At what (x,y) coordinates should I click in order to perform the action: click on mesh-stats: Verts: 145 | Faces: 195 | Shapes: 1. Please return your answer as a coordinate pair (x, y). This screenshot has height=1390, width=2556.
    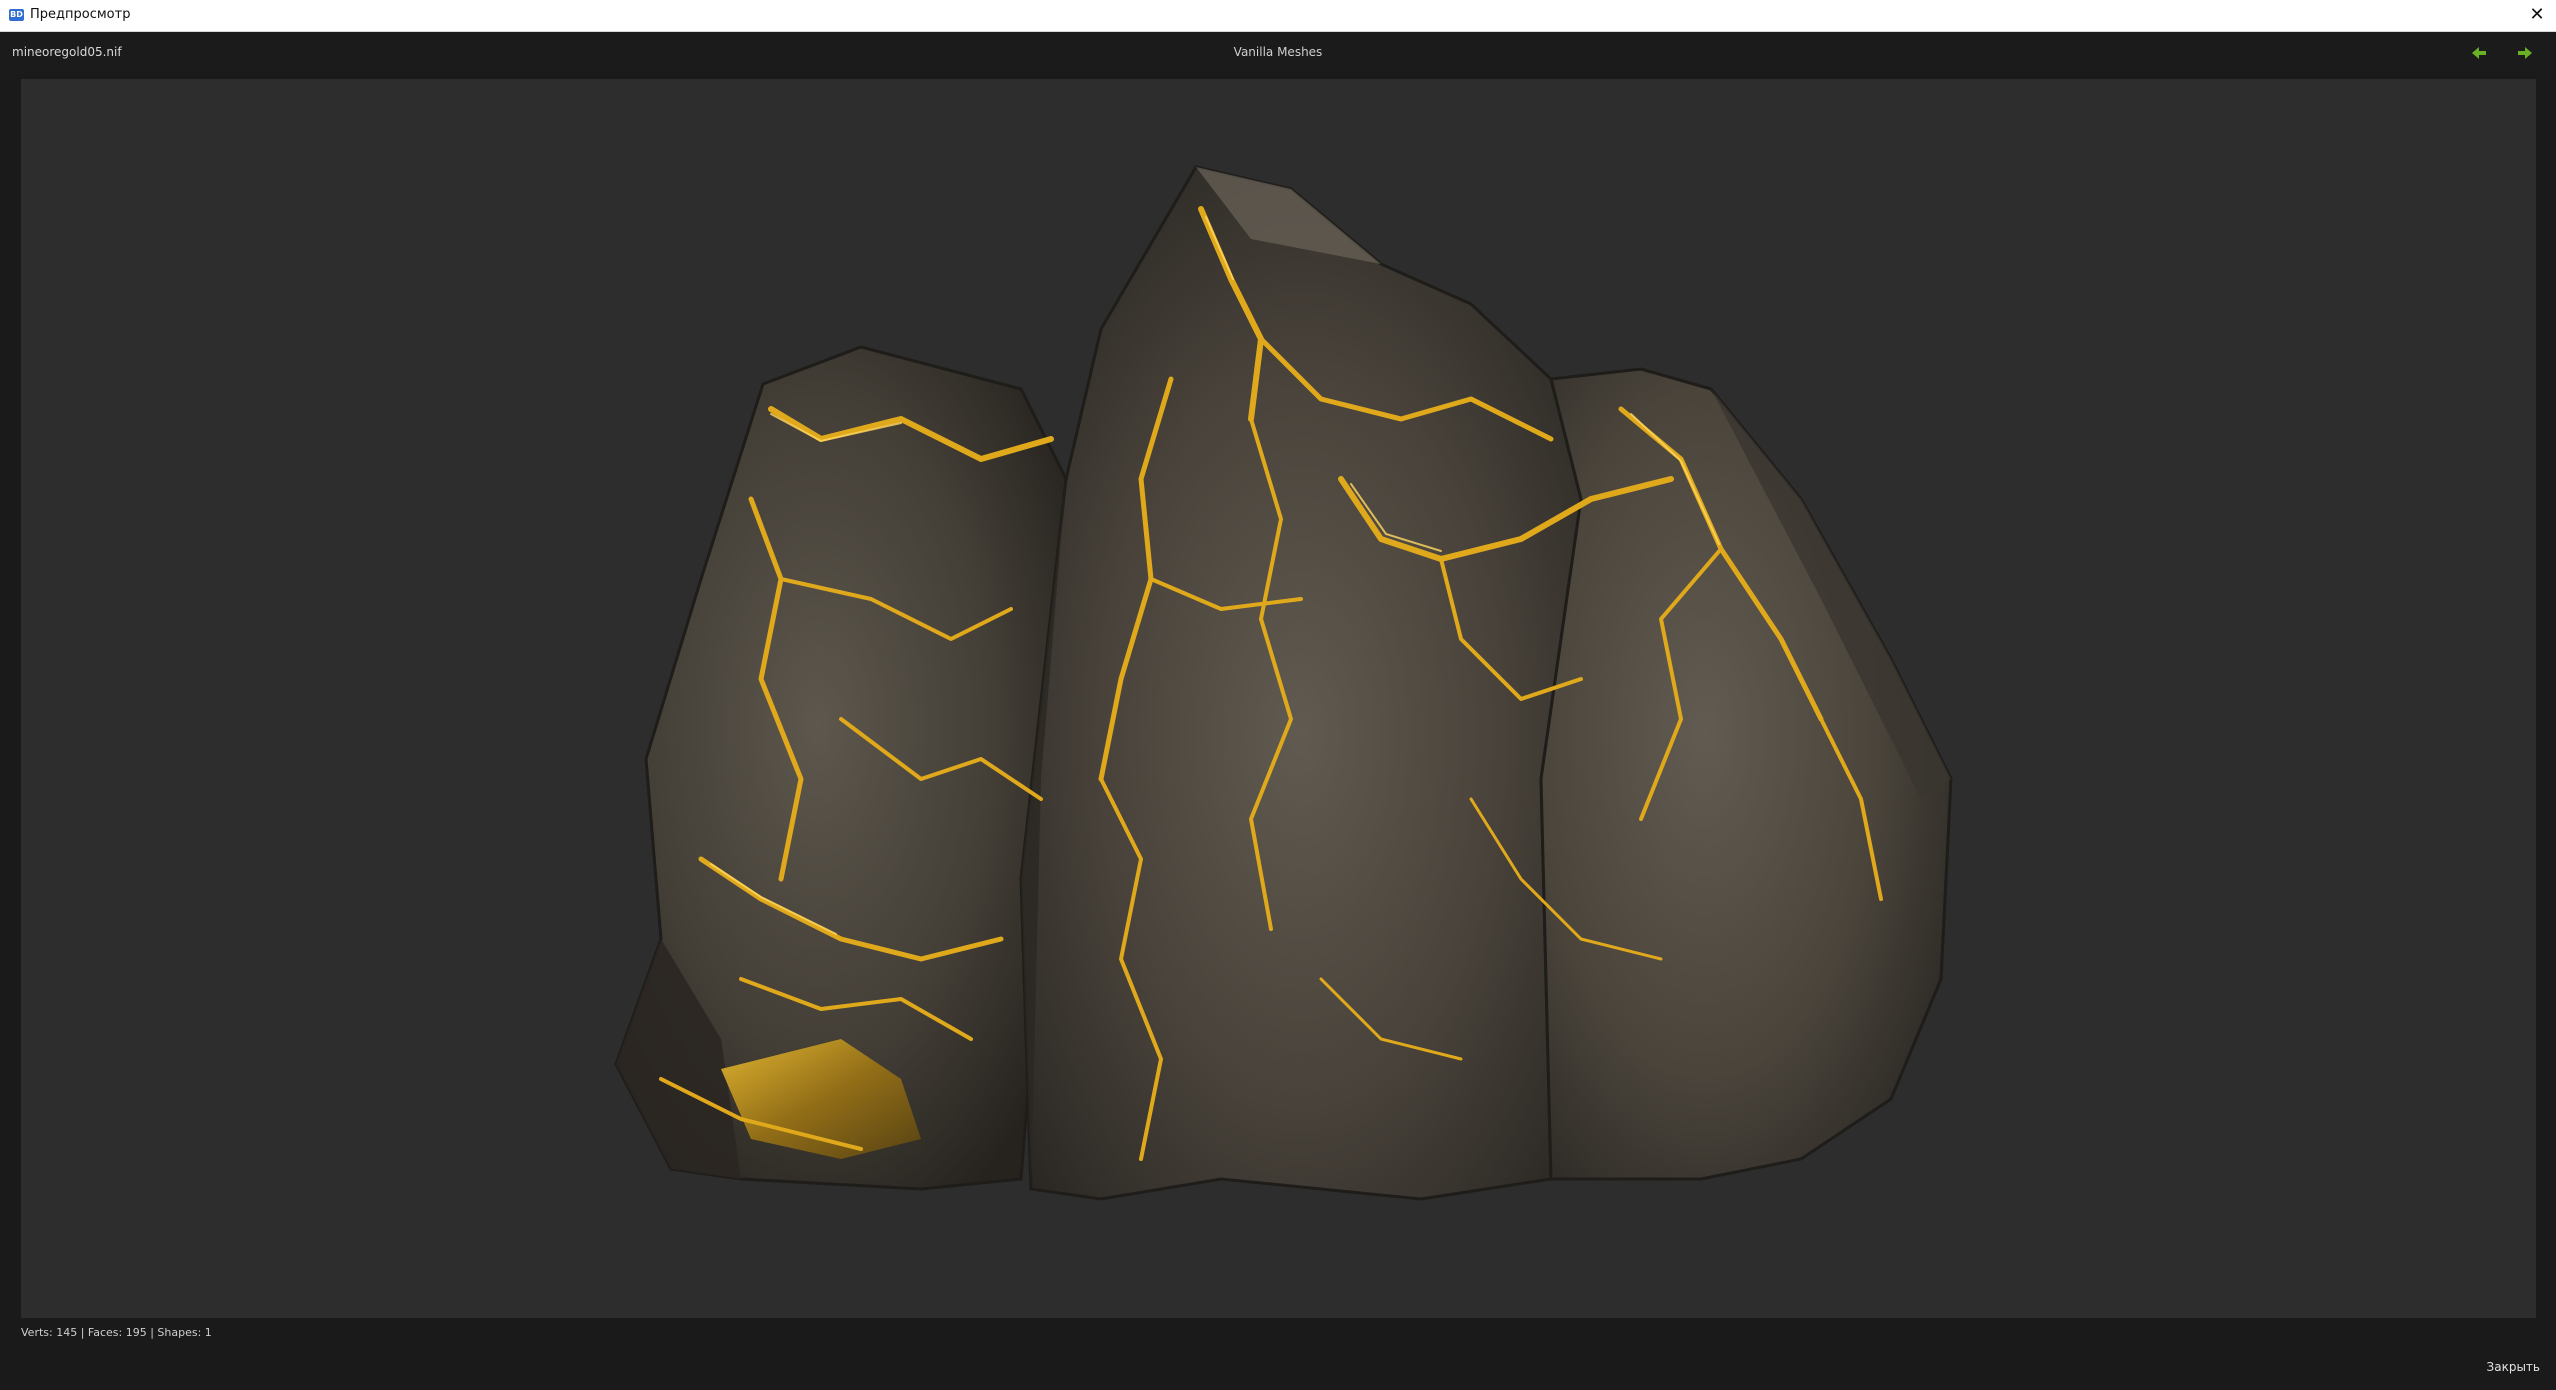
    Looking at the image, I should click on (116, 1332).